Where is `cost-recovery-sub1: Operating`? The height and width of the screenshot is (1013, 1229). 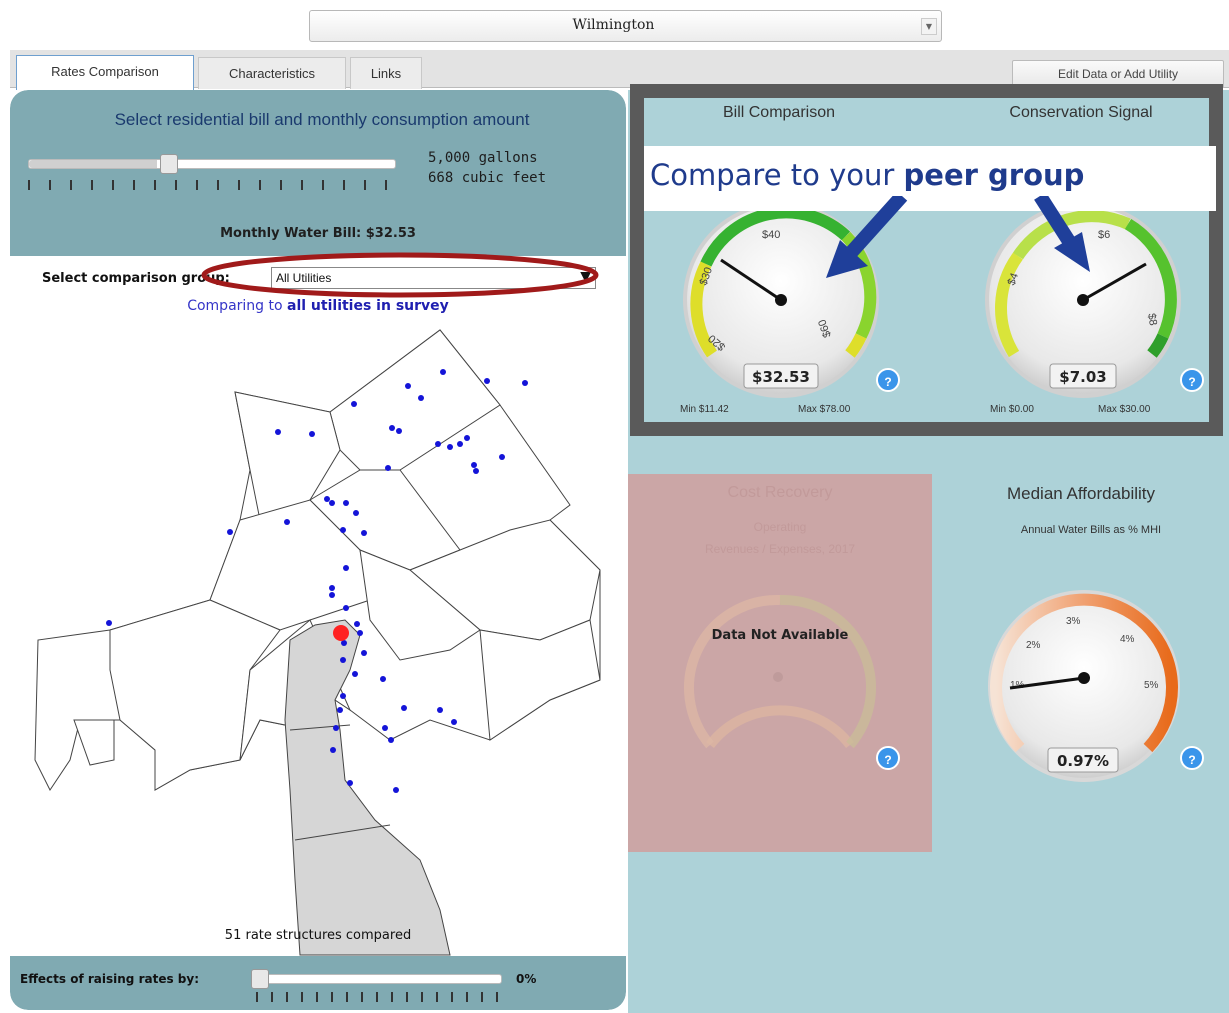 cost-recovery-sub1: Operating is located at coordinates (780, 527).